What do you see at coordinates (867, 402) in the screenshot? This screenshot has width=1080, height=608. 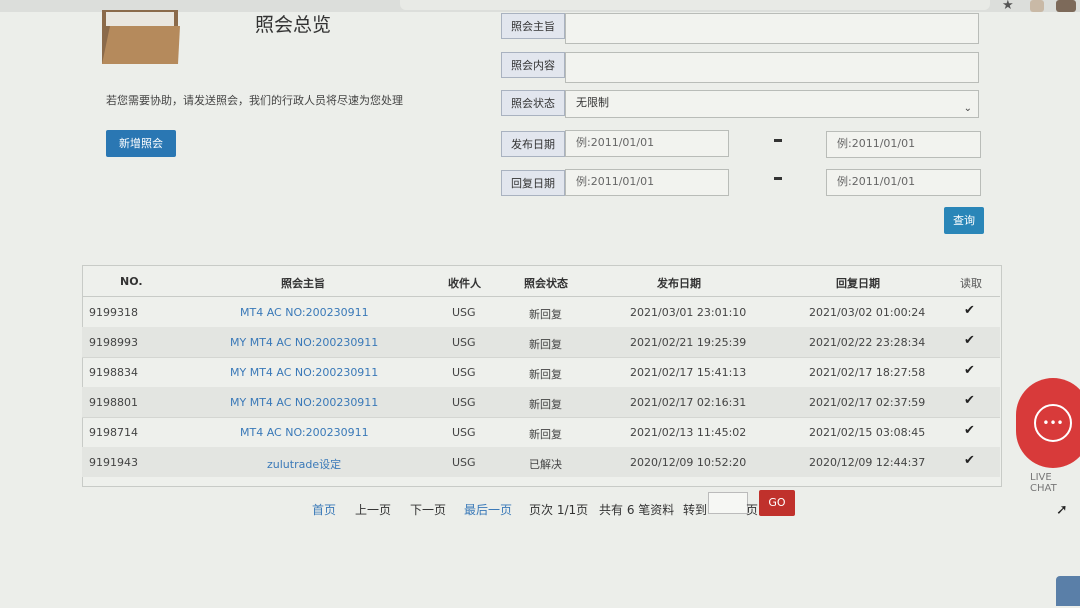 I see `cell-reply-date: 2021/02/17 02:37:59` at bounding box center [867, 402].